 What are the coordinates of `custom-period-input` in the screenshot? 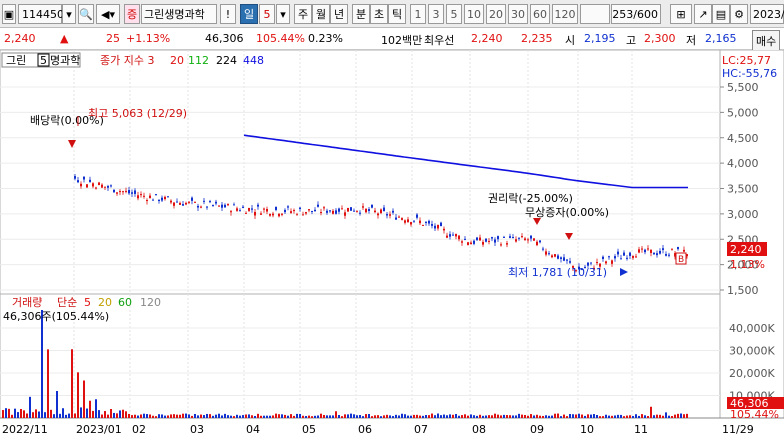 It's located at (595, 14).